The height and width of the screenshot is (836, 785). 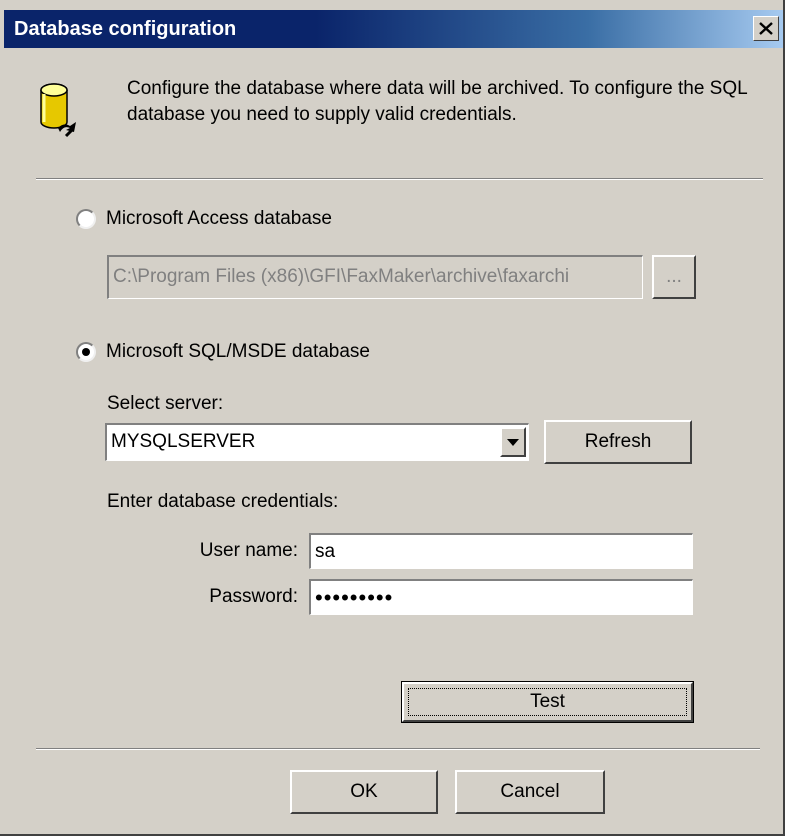 I want to click on dropdown-arrow-icon, so click(x=513, y=442).